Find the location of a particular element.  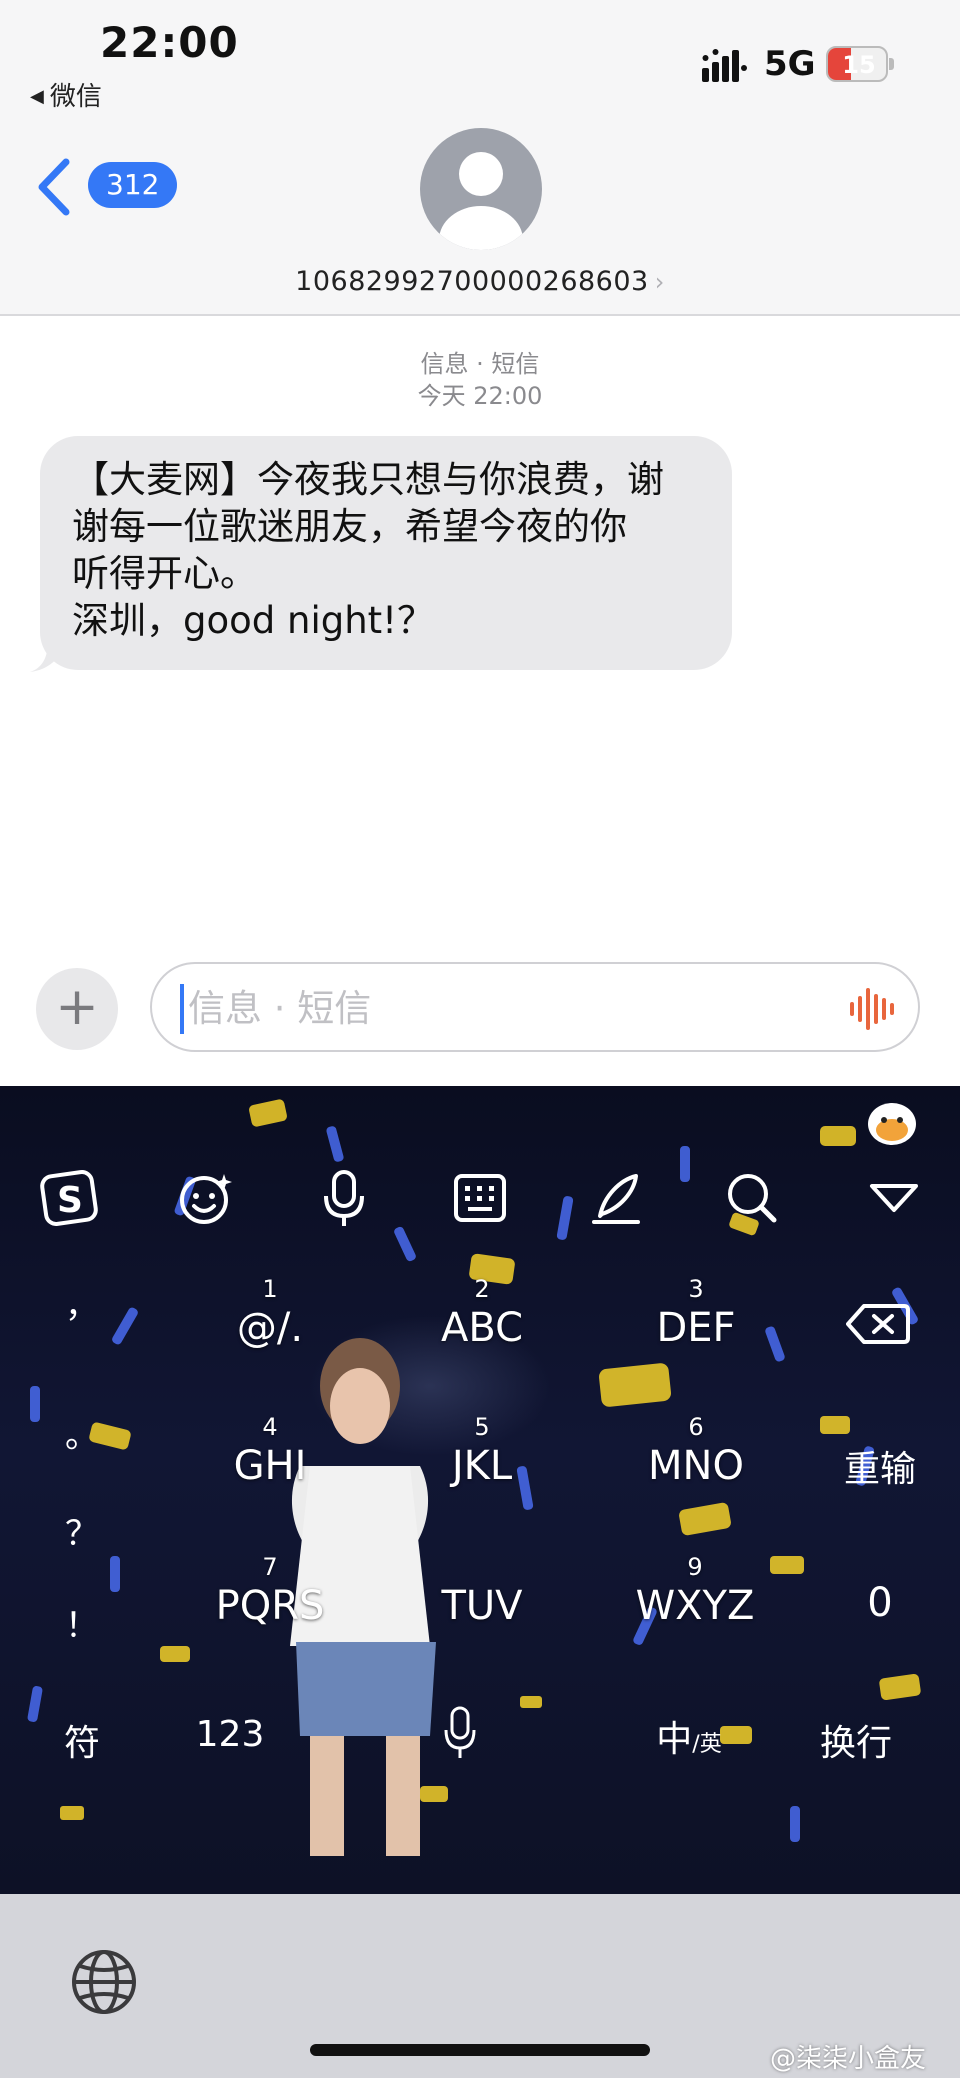

message-line: 听得开心。 is located at coordinates (164, 573).